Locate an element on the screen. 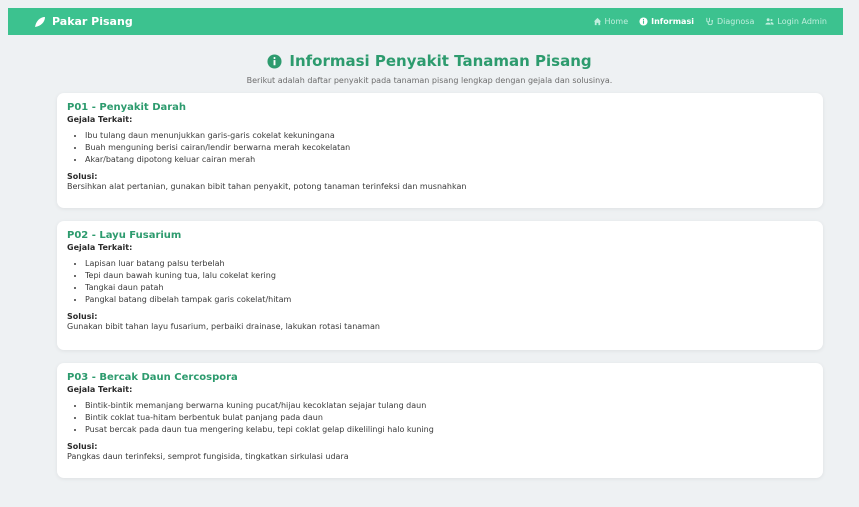  nav-home-label: Home is located at coordinates (616, 21).